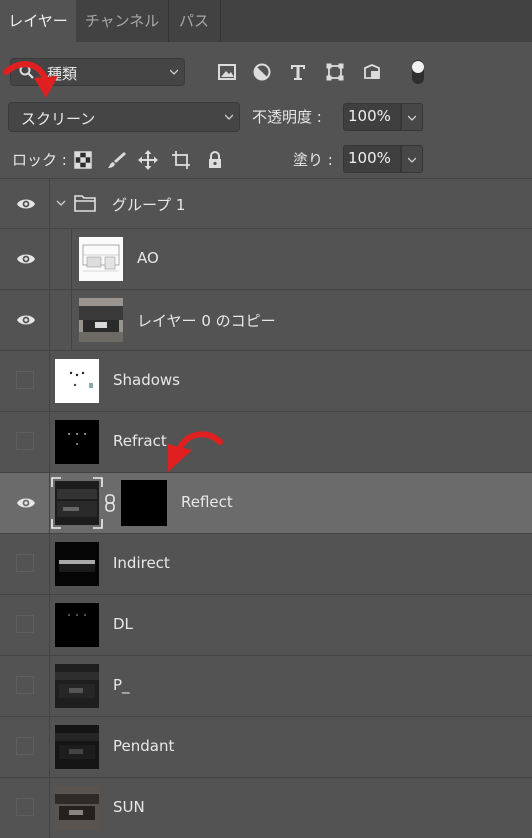  I want to click on tab-layers: レイヤー, so click(38, 21).